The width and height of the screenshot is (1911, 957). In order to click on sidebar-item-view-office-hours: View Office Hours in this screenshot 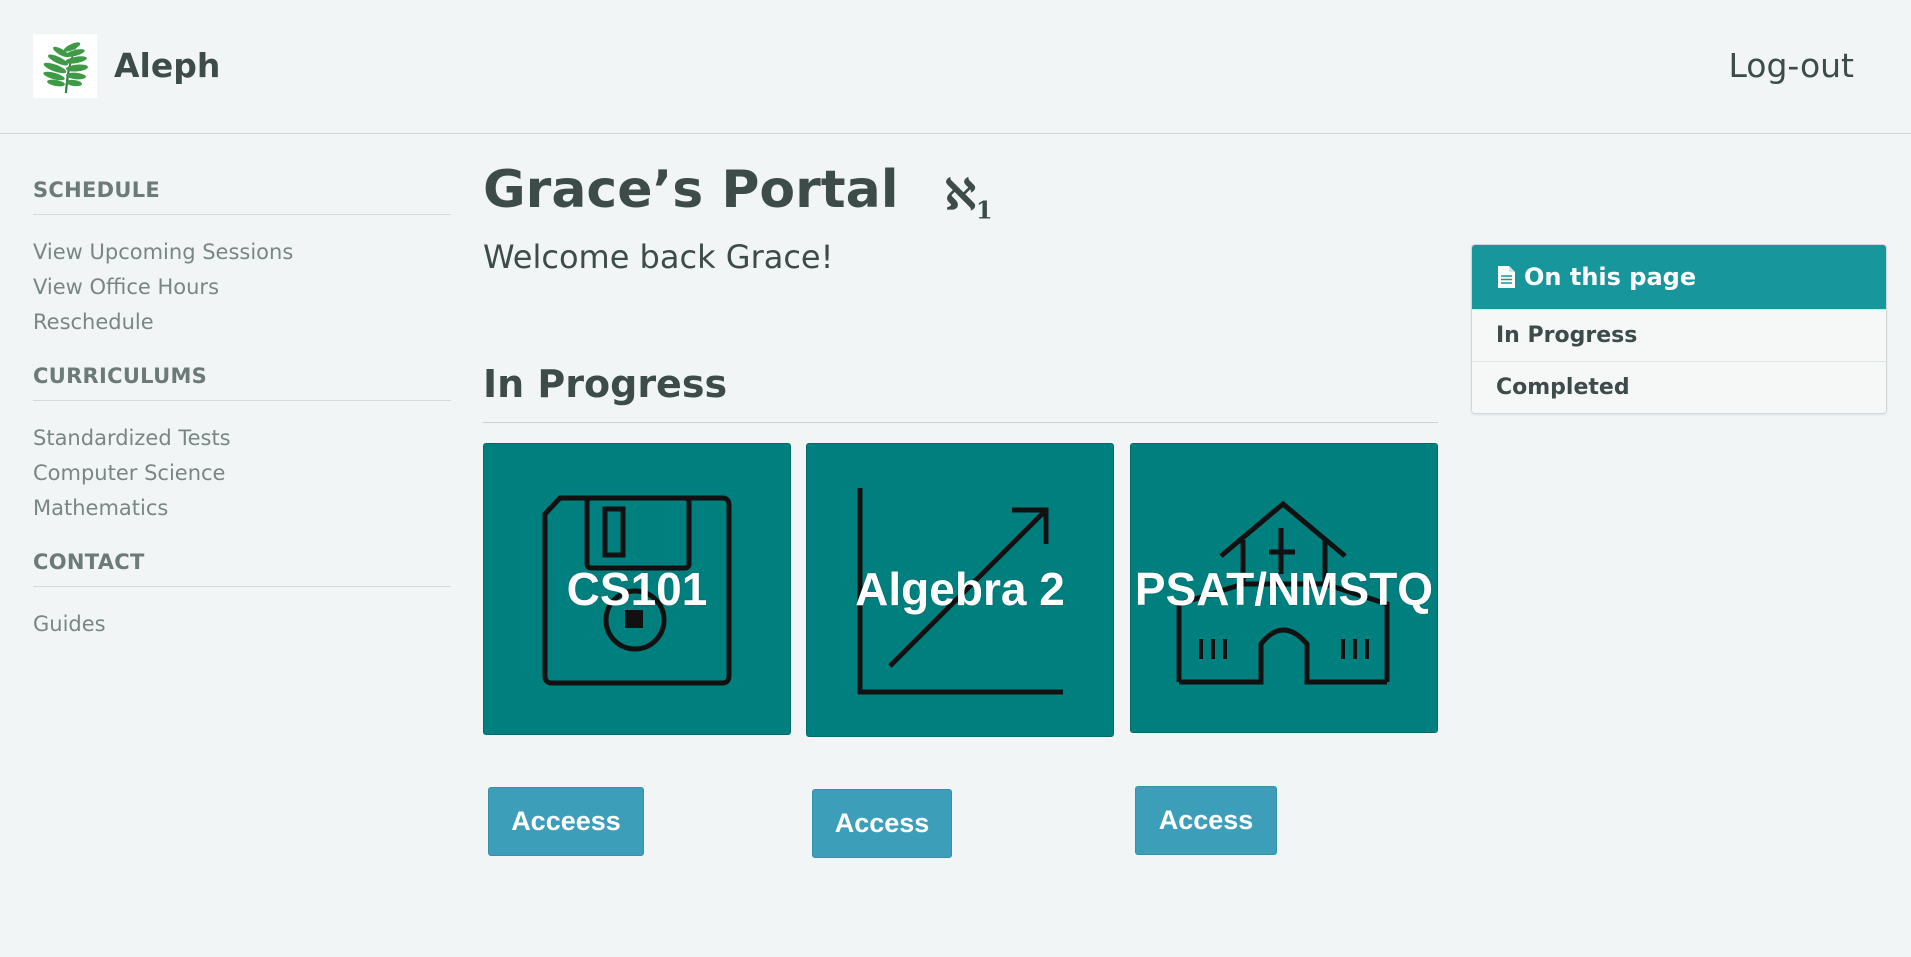, I will do `click(242, 287)`.